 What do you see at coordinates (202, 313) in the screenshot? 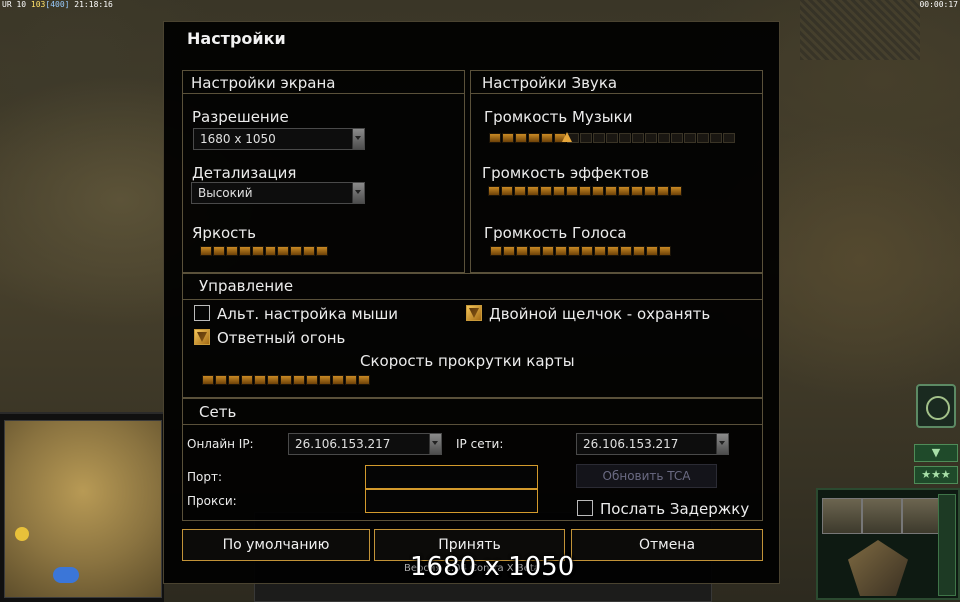
I see `alt-mouse-checkbox` at bounding box center [202, 313].